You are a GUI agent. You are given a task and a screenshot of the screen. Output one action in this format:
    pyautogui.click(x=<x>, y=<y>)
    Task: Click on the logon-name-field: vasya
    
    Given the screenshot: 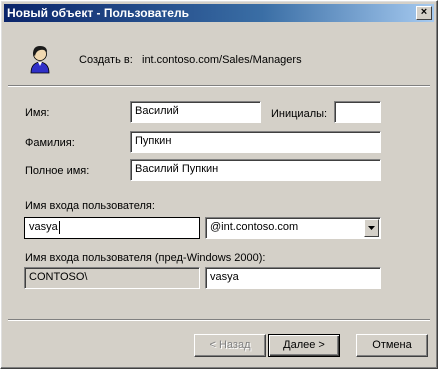 What is the action you would take?
    pyautogui.click(x=112, y=228)
    